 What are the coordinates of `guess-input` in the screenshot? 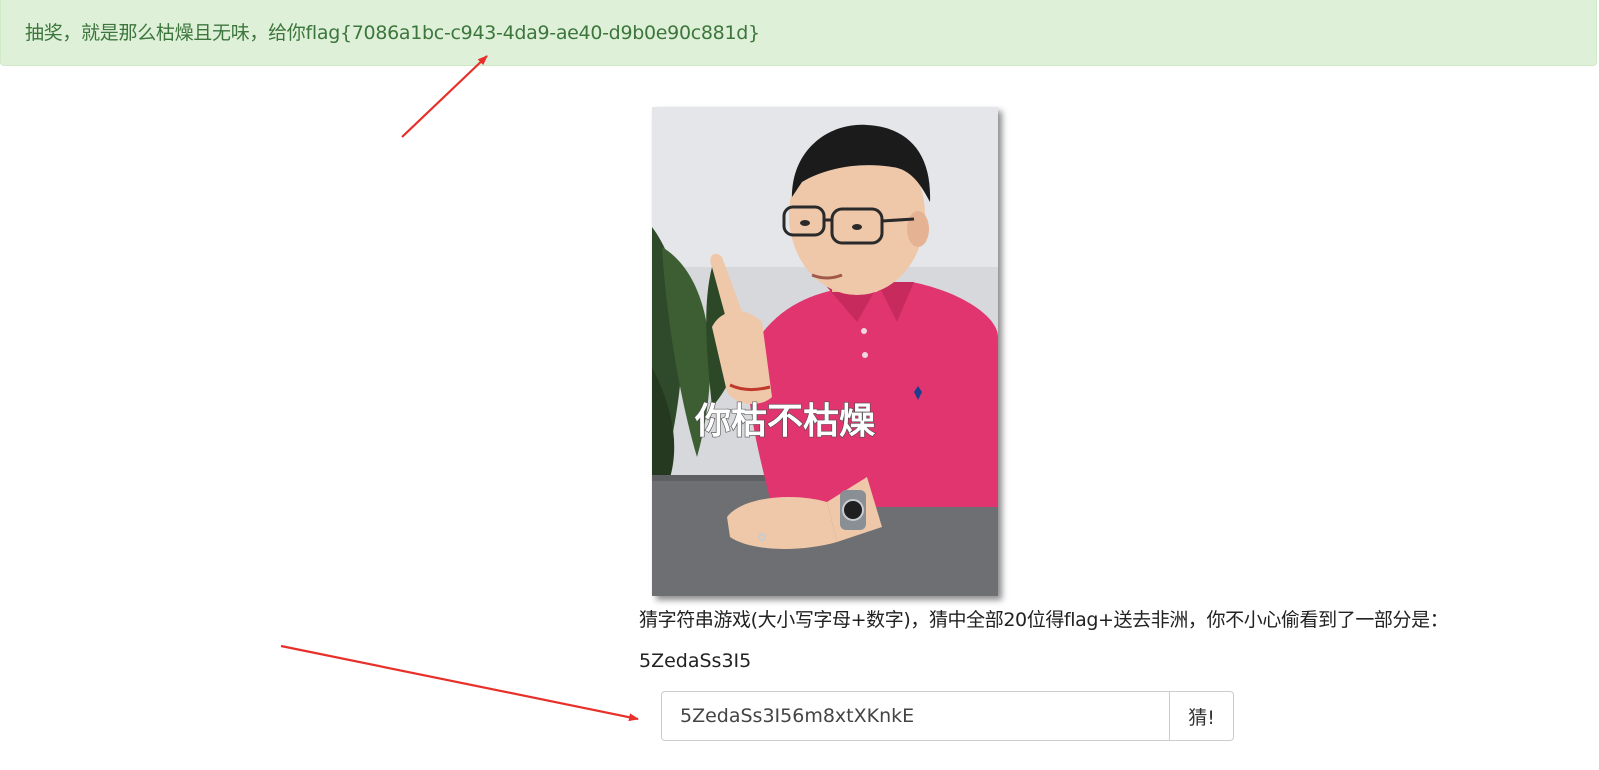 It's located at (915, 716).